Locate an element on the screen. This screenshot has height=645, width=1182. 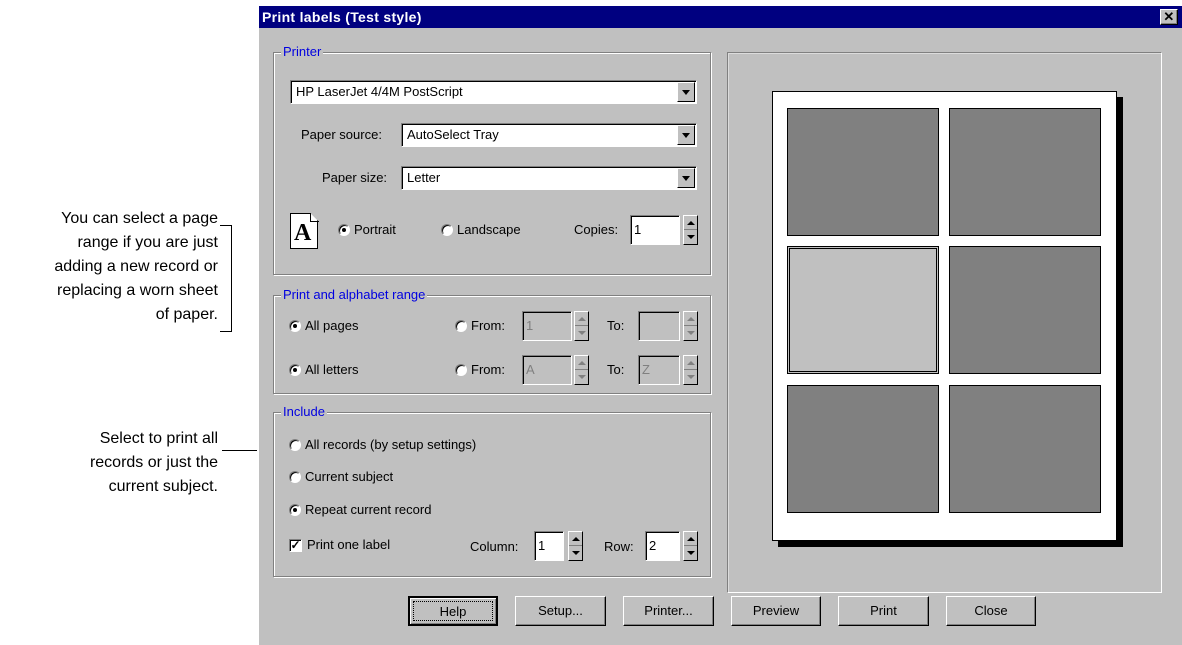
close-icon: ✕ is located at coordinates (1169, 16).